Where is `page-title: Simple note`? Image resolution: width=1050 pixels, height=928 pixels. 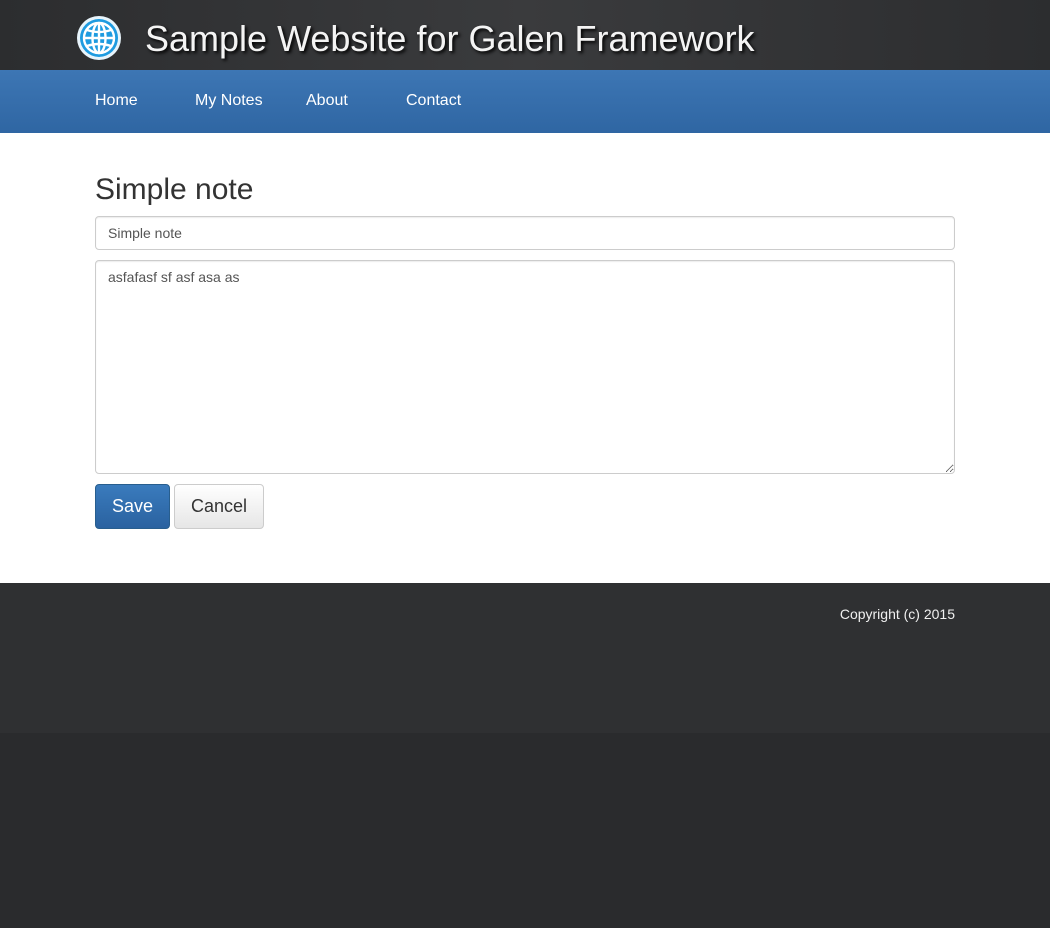
page-title: Simple note is located at coordinates (174, 189).